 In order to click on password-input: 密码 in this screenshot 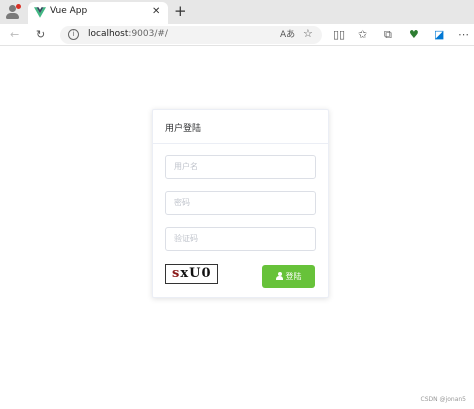, I will do `click(240, 203)`.